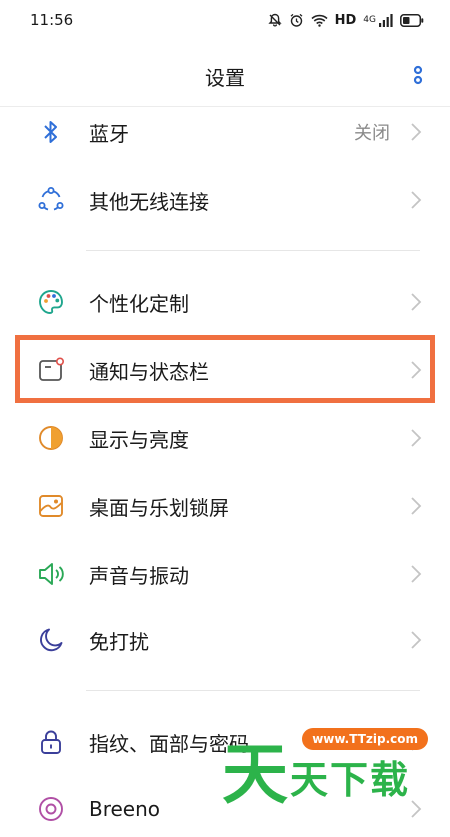 The image size is (450, 837). Describe the element at coordinates (51, 302) in the screenshot. I see `palette-icon` at that location.